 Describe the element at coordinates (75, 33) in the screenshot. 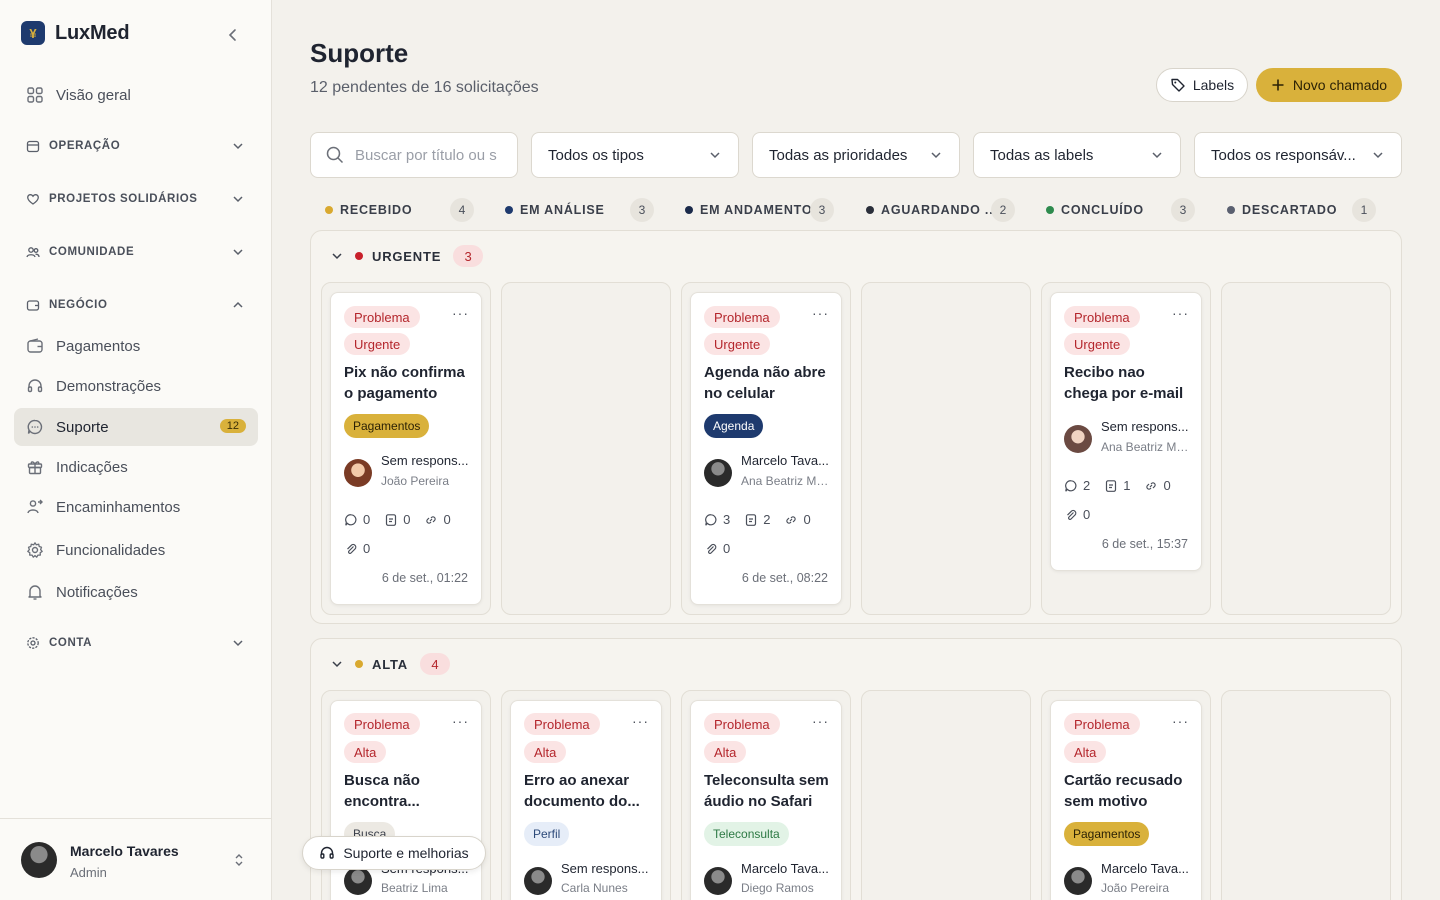

I see `brand: ¥ LuxMed` at that location.